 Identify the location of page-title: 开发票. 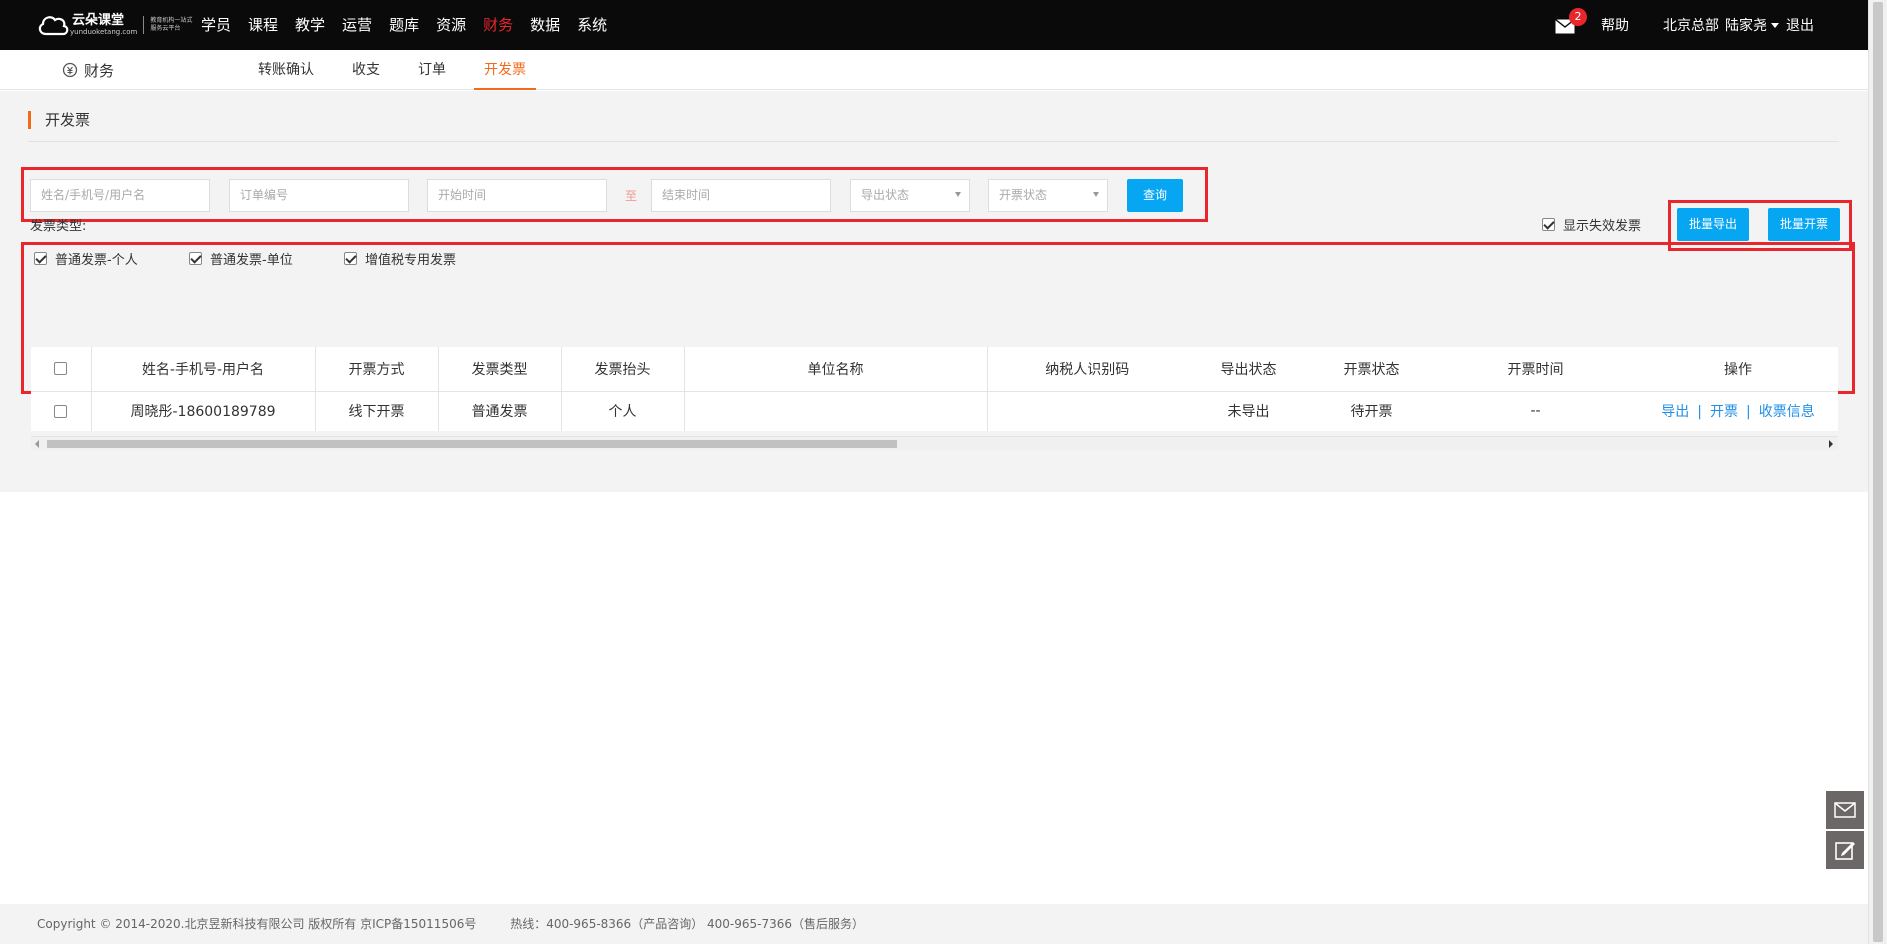
(59, 120).